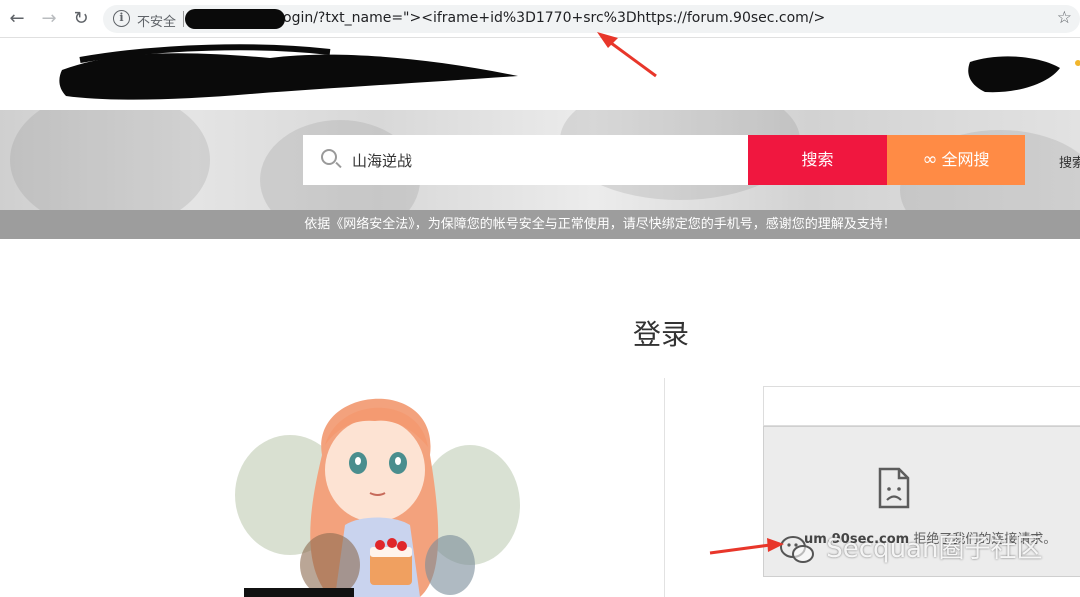 This screenshot has height=597, width=1080. What do you see at coordinates (930, 159) in the screenshot?
I see `infinity-icon: ∞` at bounding box center [930, 159].